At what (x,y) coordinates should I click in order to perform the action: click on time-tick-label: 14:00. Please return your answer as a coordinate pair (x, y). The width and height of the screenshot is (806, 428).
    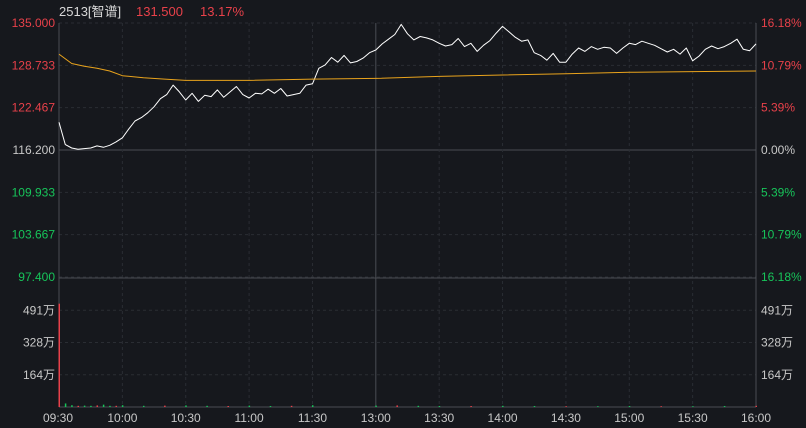
    Looking at the image, I should click on (503, 418).